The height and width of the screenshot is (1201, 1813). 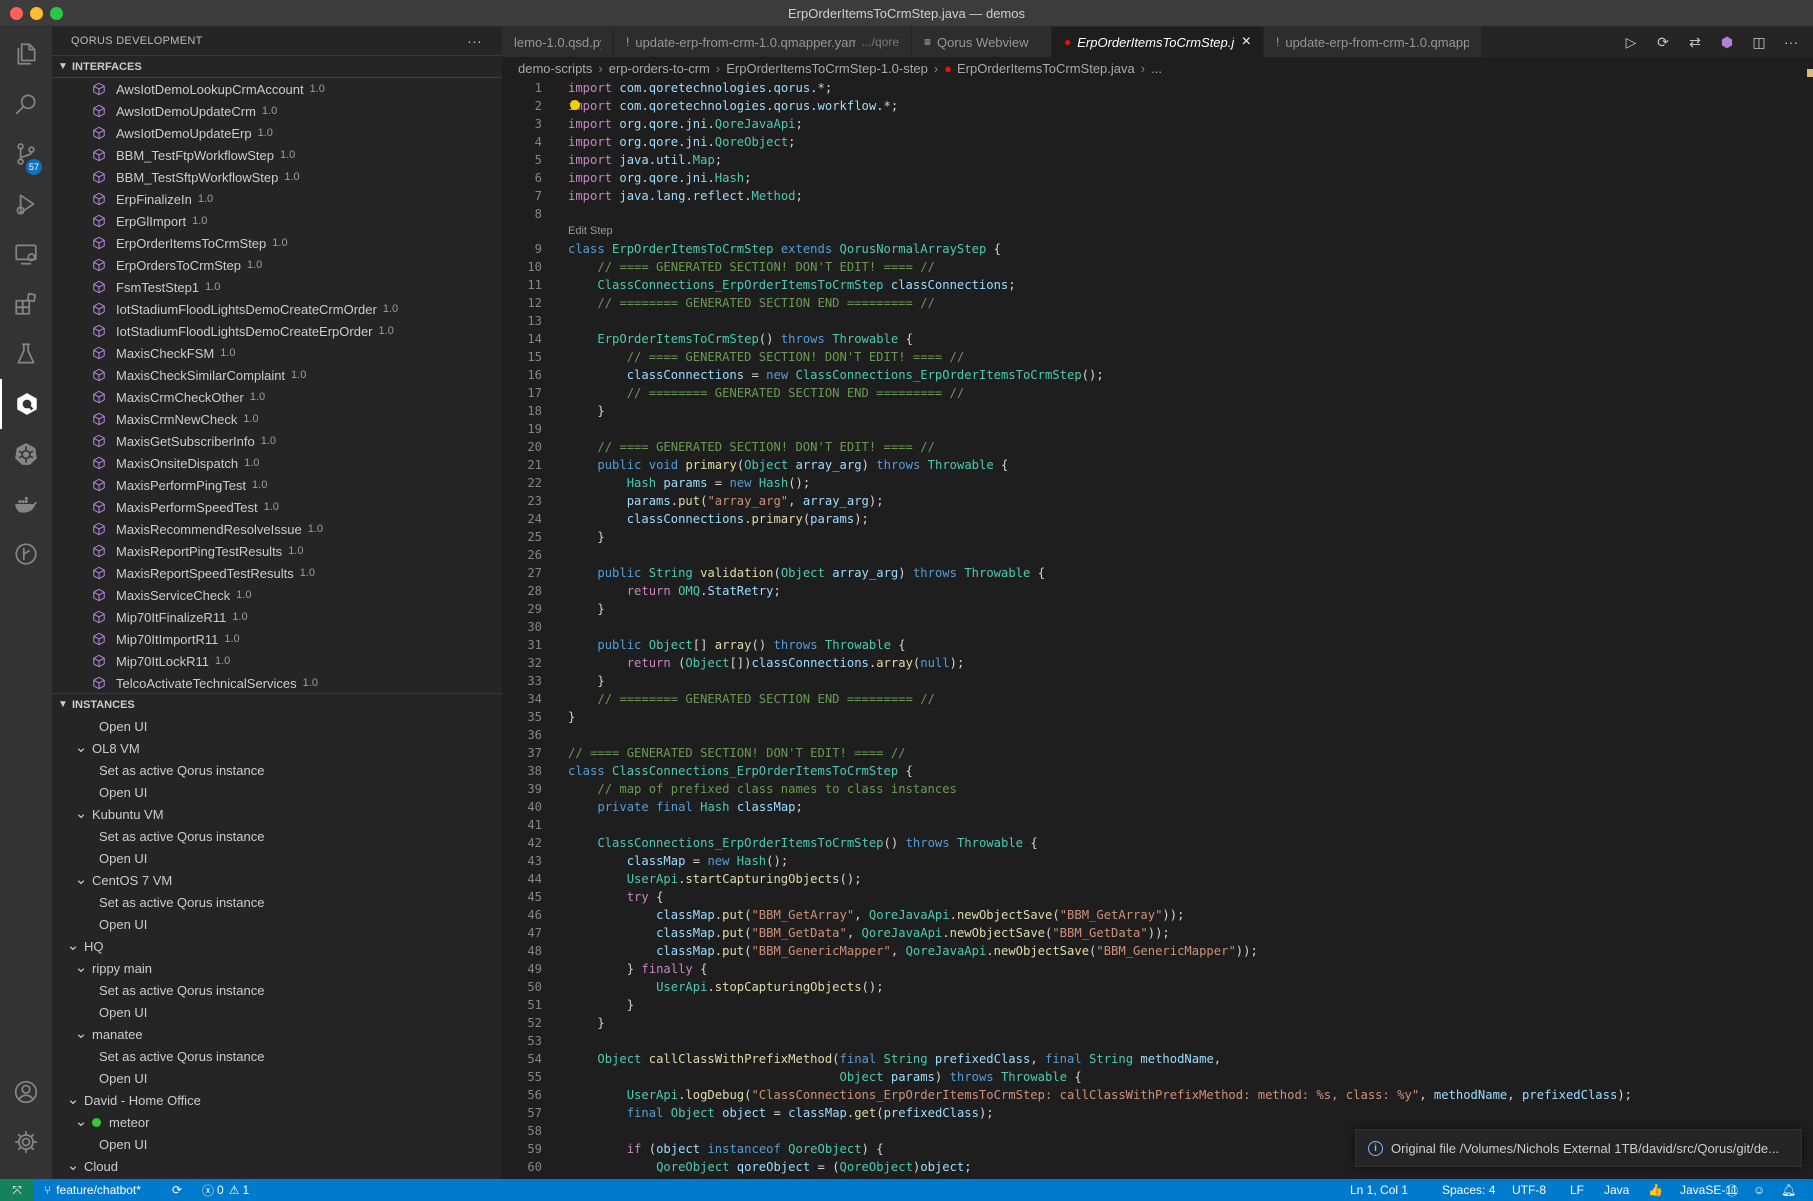 What do you see at coordinates (1373, 42) in the screenshot?
I see `editor-tab: ! update-erp-from-crm-1.0.qmapp` at bounding box center [1373, 42].